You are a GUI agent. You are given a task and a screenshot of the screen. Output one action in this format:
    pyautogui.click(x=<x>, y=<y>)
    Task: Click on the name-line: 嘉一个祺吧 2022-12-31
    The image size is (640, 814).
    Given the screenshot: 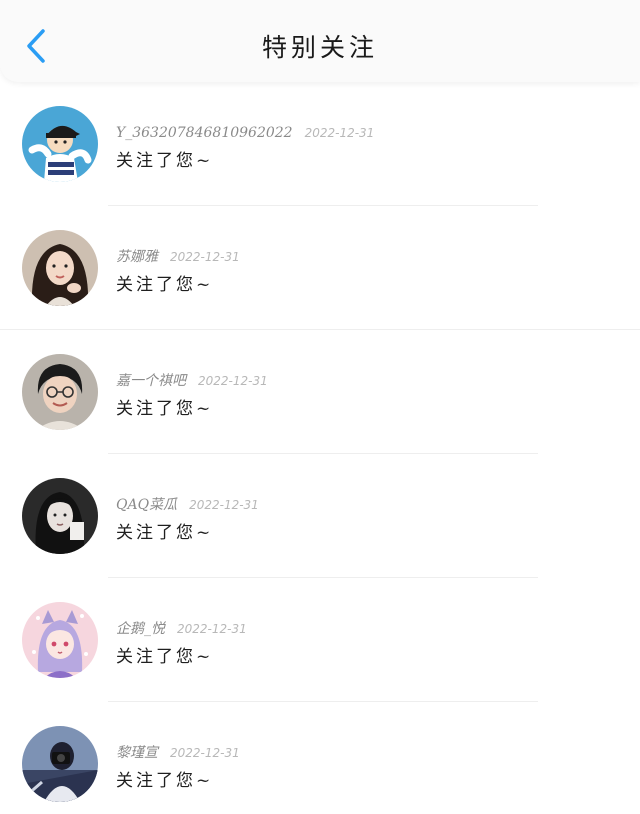 What is the action you would take?
    pyautogui.click(x=192, y=380)
    